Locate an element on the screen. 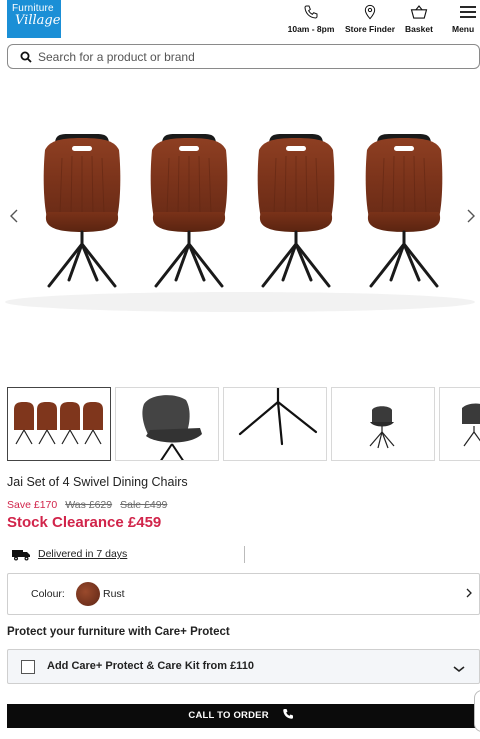 Image resolution: width=480 pixels, height=739 pixels. clearance-price: Stock Clearance £459 is located at coordinates (84, 522).